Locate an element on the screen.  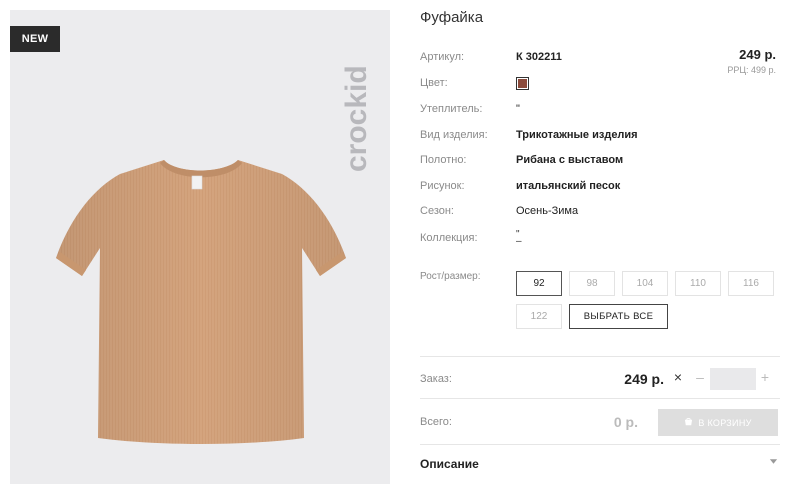
new-badge: NEW is located at coordinates (35, 39).